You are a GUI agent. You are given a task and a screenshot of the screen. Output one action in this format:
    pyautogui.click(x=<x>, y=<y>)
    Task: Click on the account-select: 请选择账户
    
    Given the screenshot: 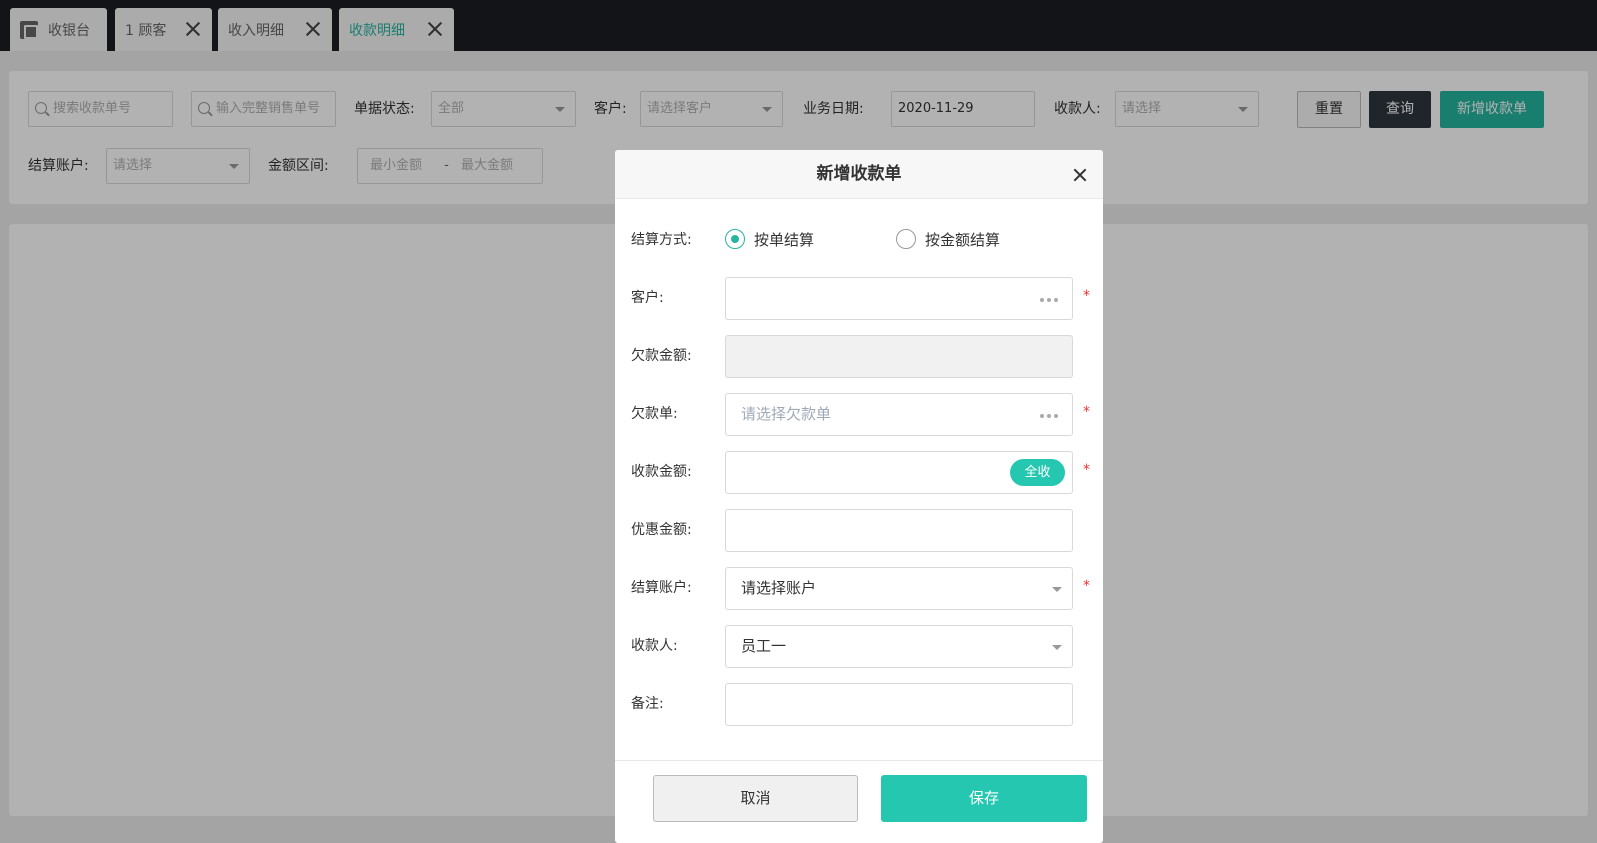 What is the action you would take?
    pyautogui.click(x=899, y=588)
    